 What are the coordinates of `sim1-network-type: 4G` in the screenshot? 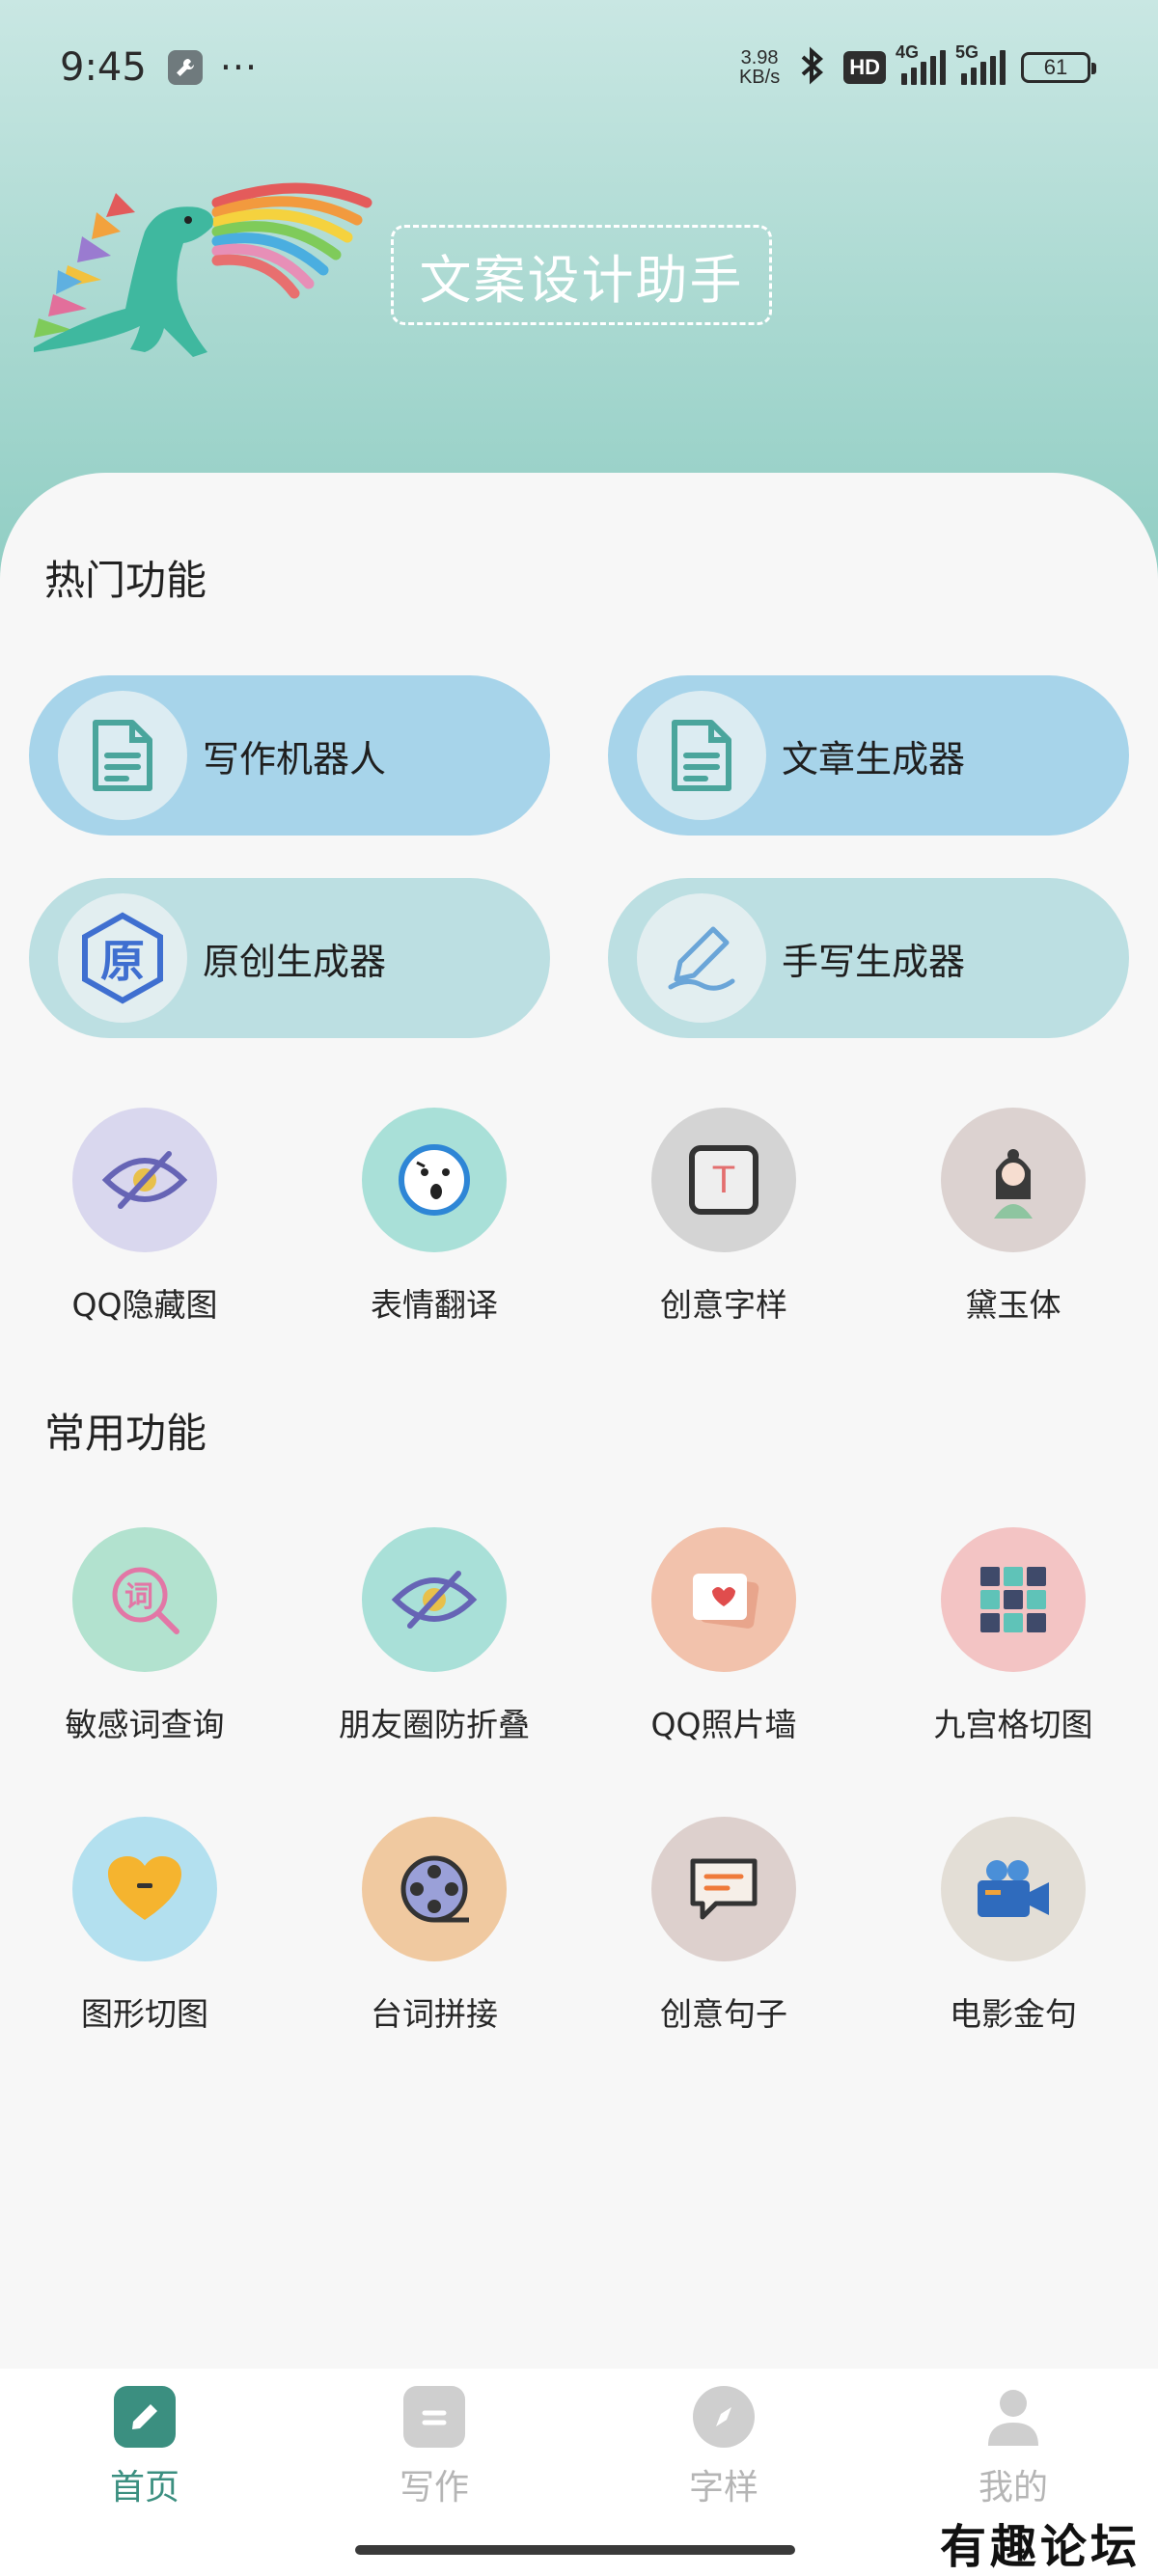 It's located at (908, 52).